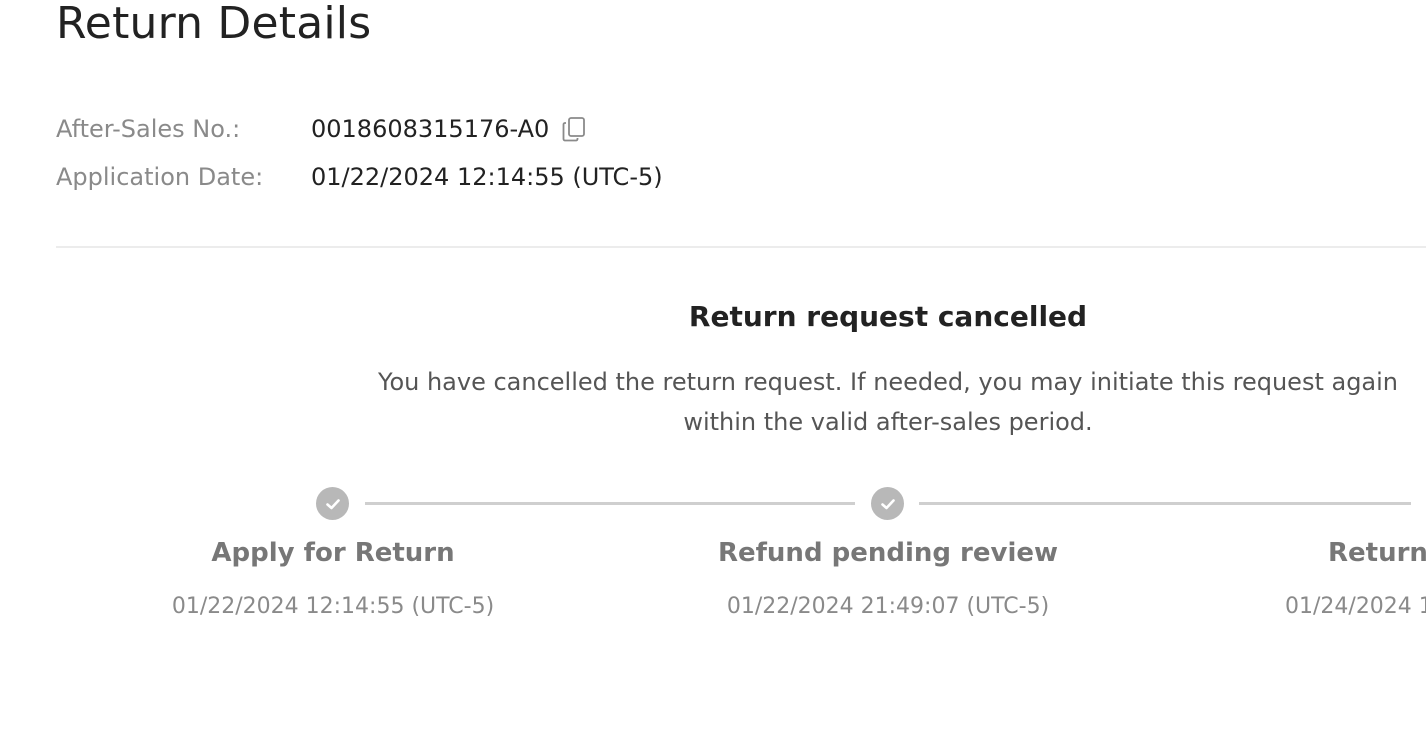  I want to click on step-label-return: Return, so click(1377, 553).